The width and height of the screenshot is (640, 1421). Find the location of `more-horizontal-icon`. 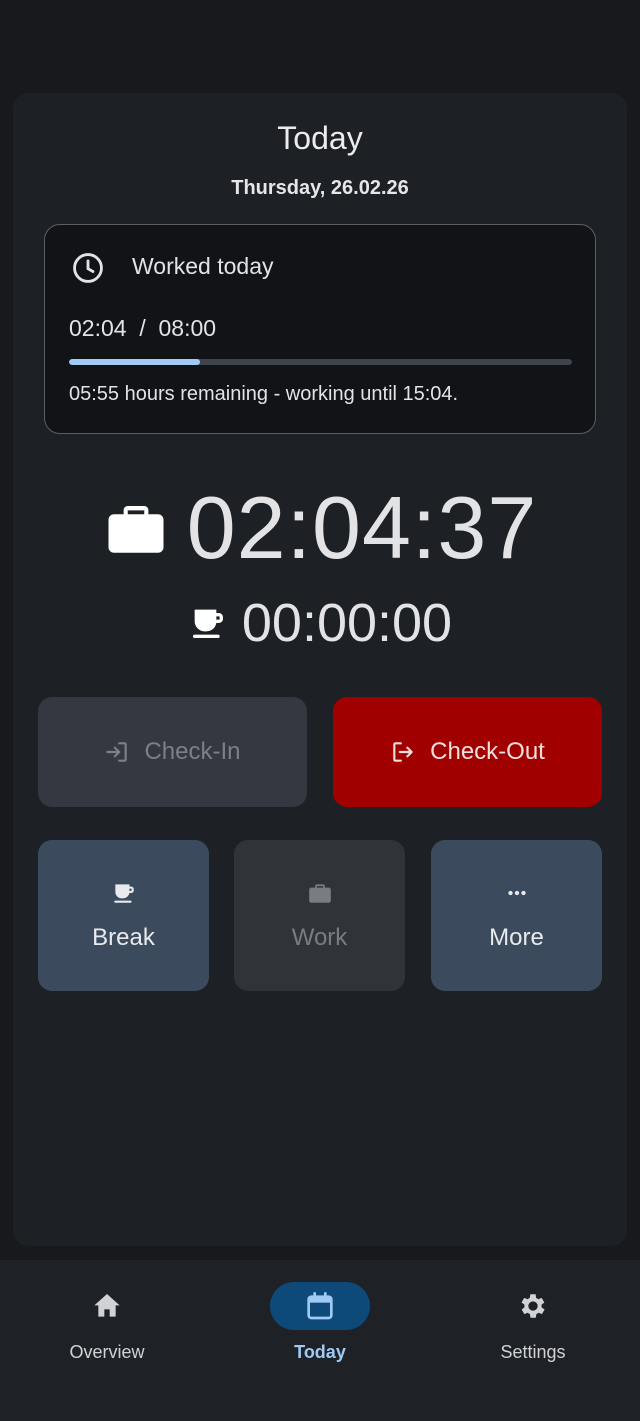

more-horizontal-icon is located at coordinates (516, 892).